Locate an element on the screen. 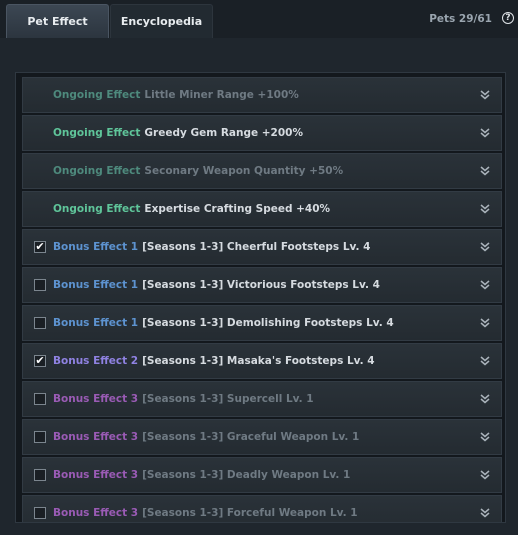 The image size is (518, 535). effect-description: Little Miner Range +100% is located at coordinates (221, 95).